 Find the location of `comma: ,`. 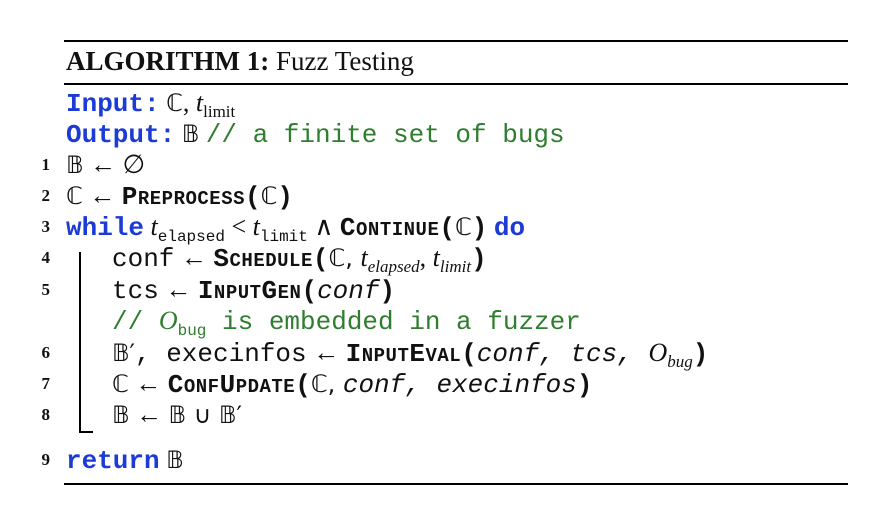

comma: , is located at coordinates (426, 257).